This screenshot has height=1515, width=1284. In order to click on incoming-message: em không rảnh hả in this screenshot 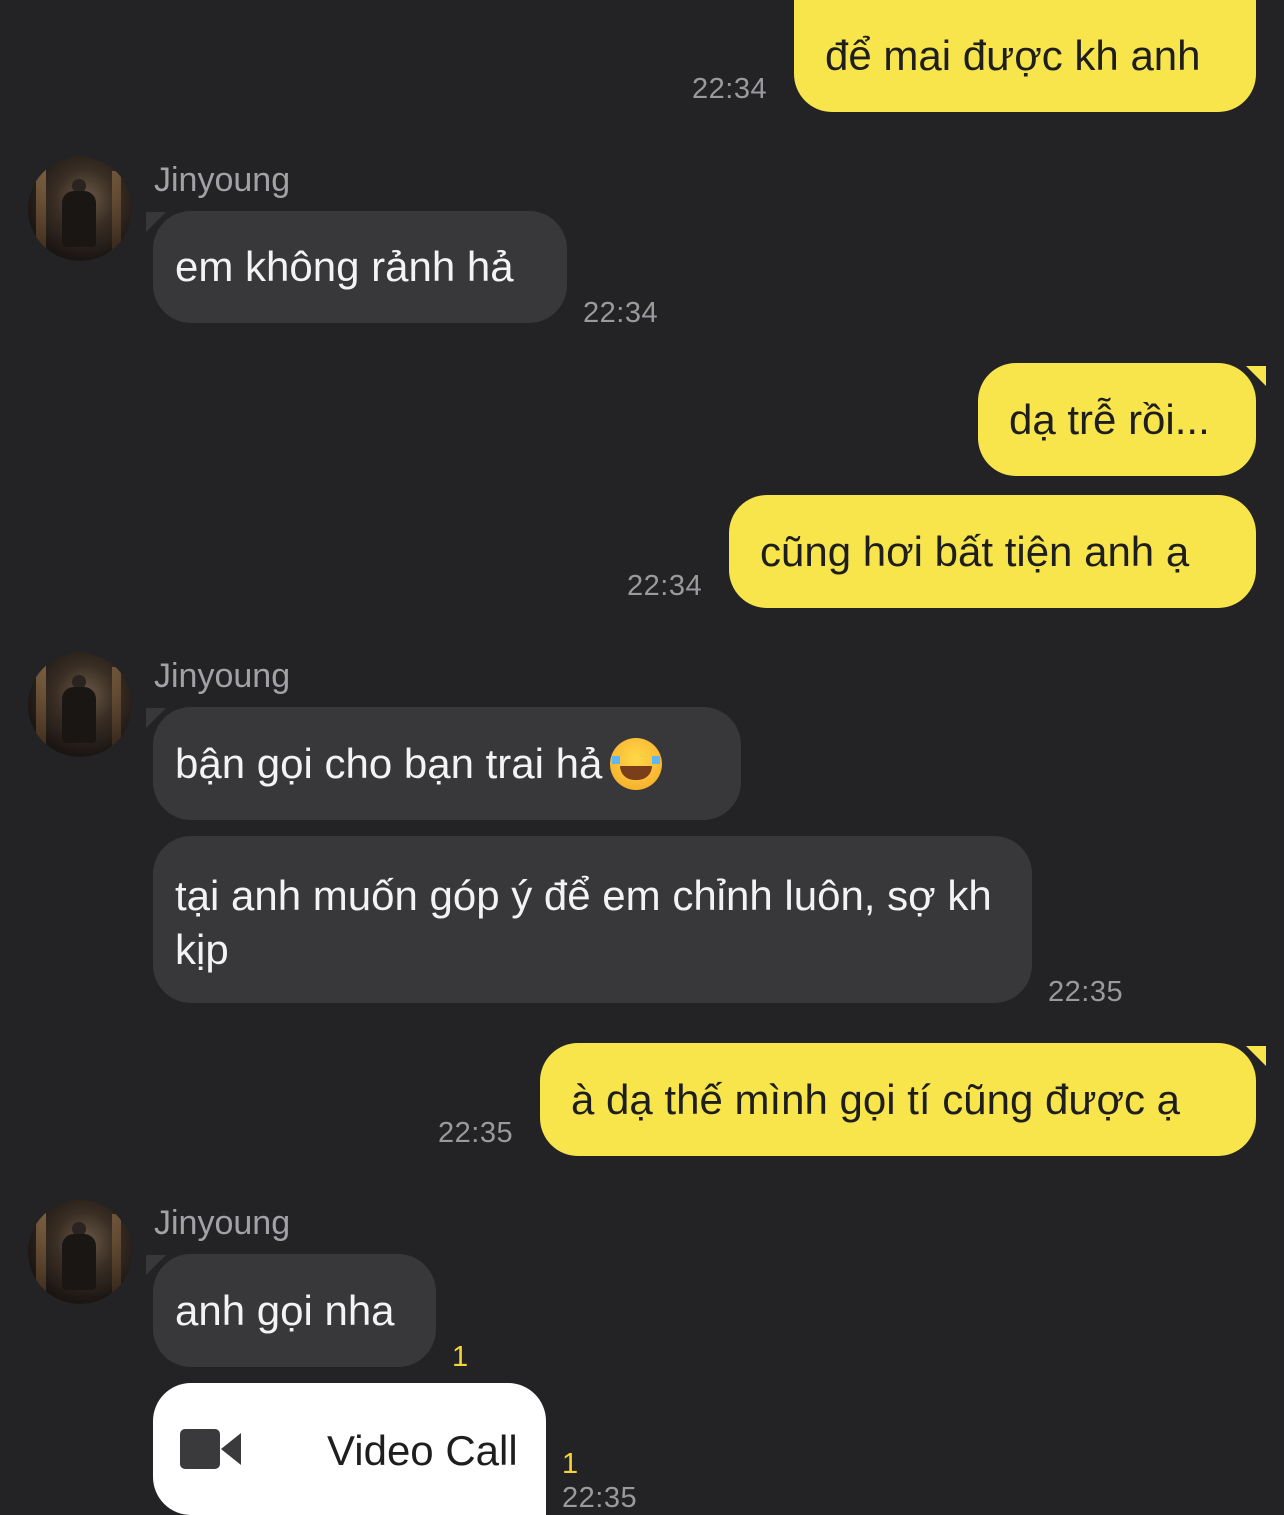, I will do `click(360, 267)`.